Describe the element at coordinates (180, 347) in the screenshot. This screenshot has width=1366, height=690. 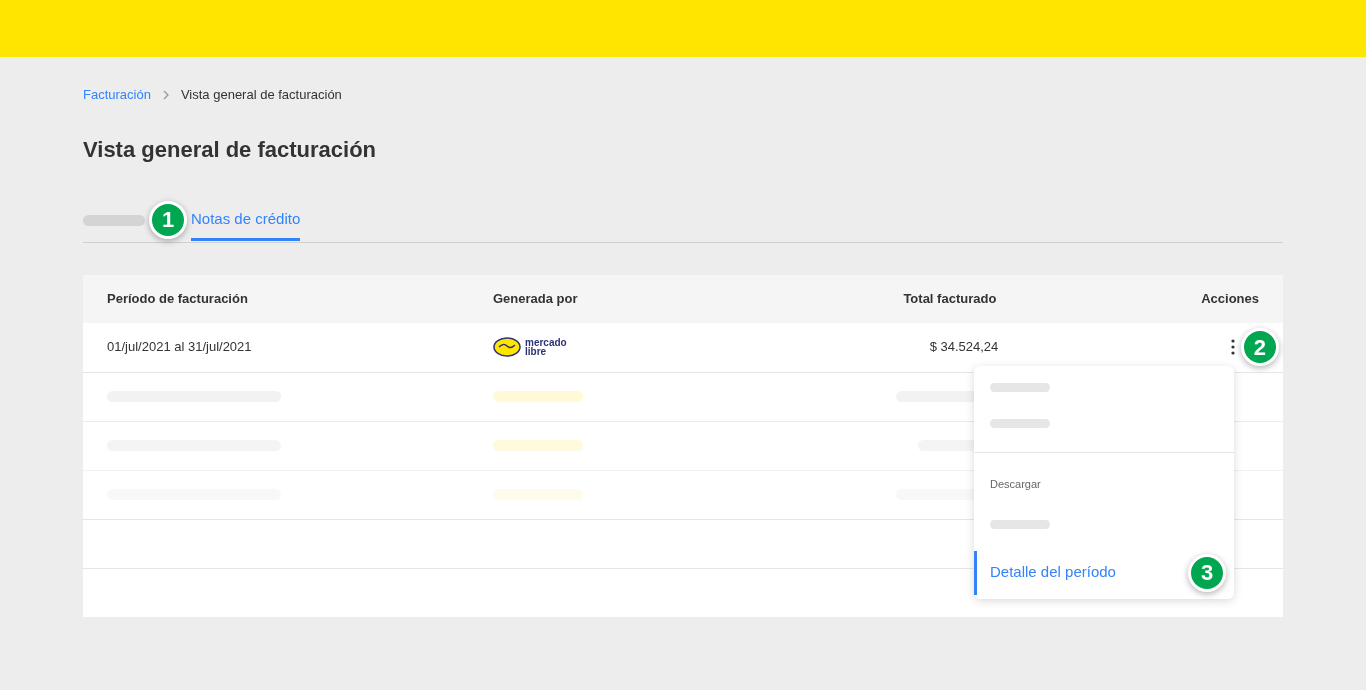
I see `table-cell-text: 01/jul/2021 al 31/jul/2021` at that location.